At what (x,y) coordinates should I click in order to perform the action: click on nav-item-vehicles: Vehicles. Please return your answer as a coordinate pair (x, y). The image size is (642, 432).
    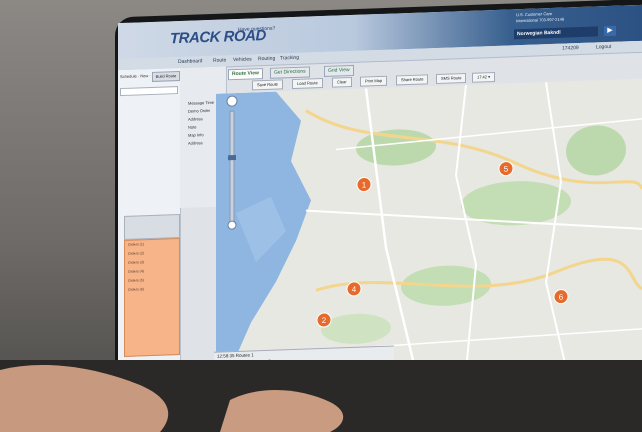
    Looking at the image, I should click on (242, 59).